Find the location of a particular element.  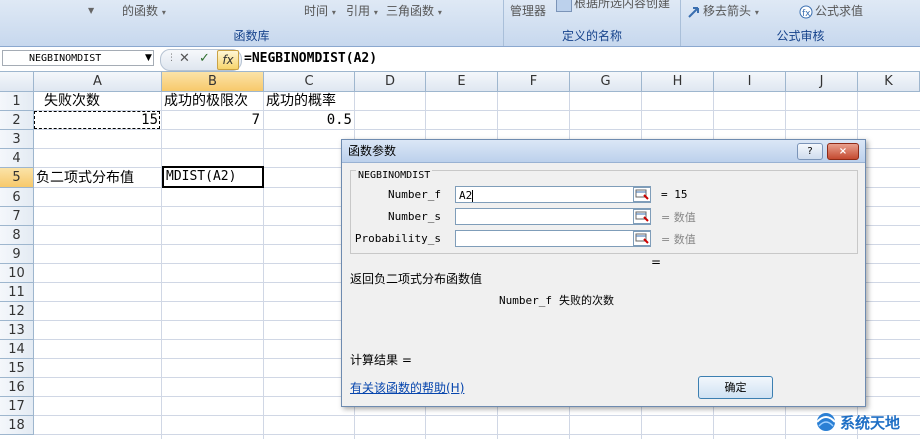

column-header-i: I is located at coordinates (750, 82).